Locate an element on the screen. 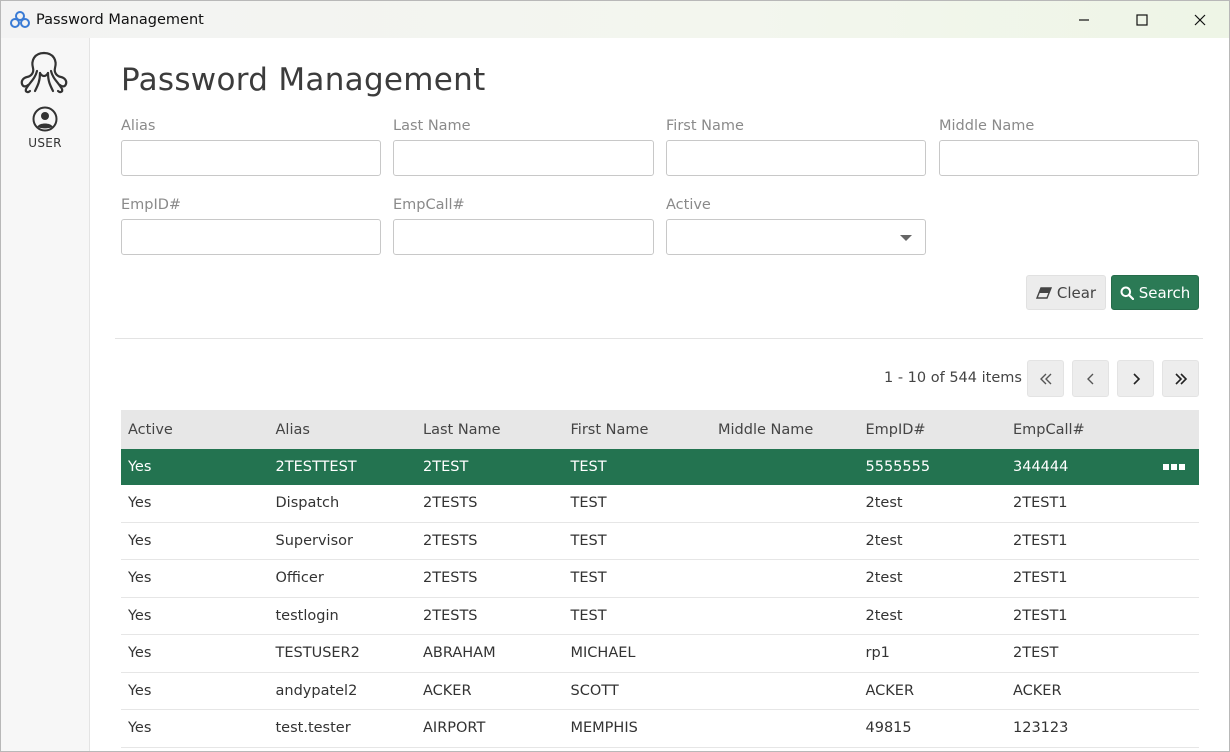 The image size is (1230, 752). column-header-last-name: Last Name is located at coordinates (490, 430).